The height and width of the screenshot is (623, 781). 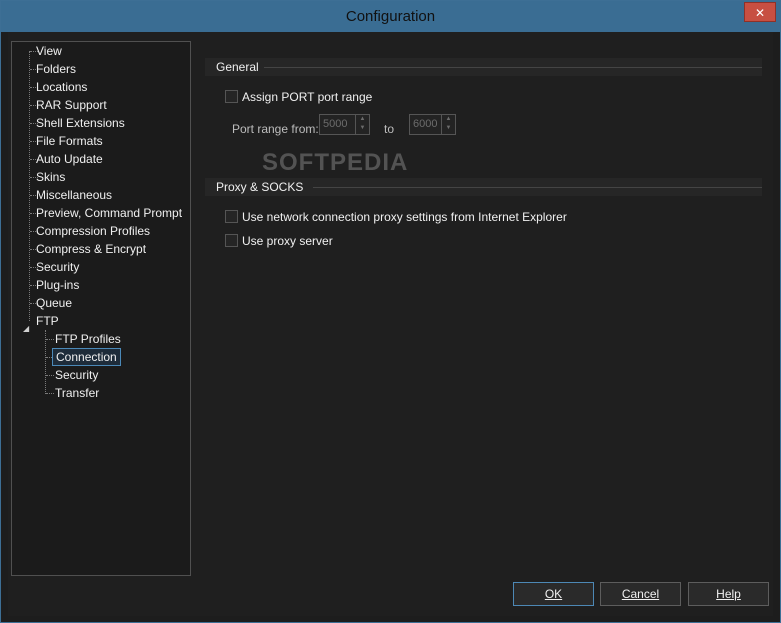 I want to click on port-from-value: 5000, so click(x=335, y=124).